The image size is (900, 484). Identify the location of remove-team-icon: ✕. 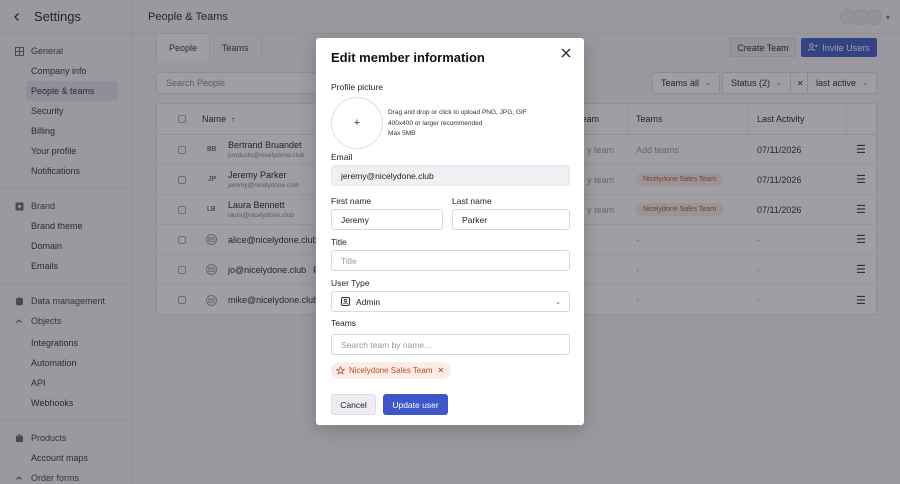
(440, 370).